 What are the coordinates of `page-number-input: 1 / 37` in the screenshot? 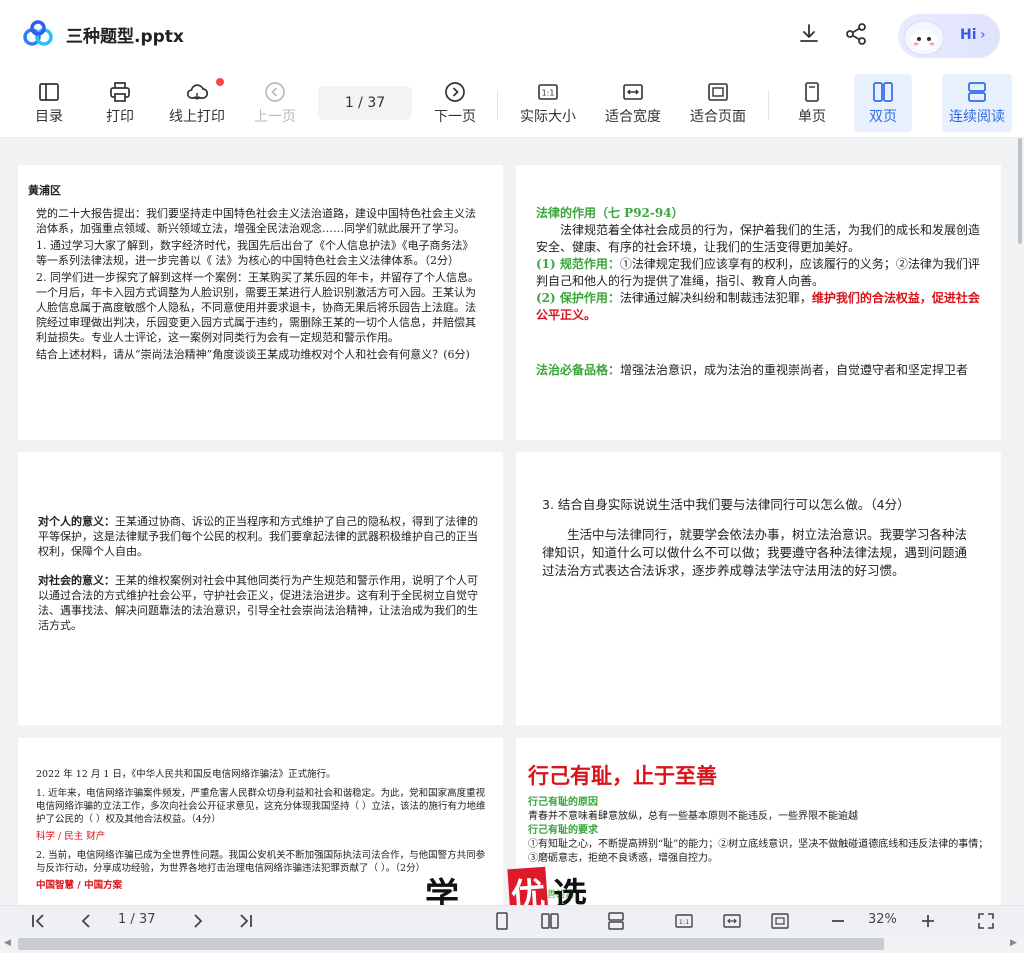 It's located at (365, 103).